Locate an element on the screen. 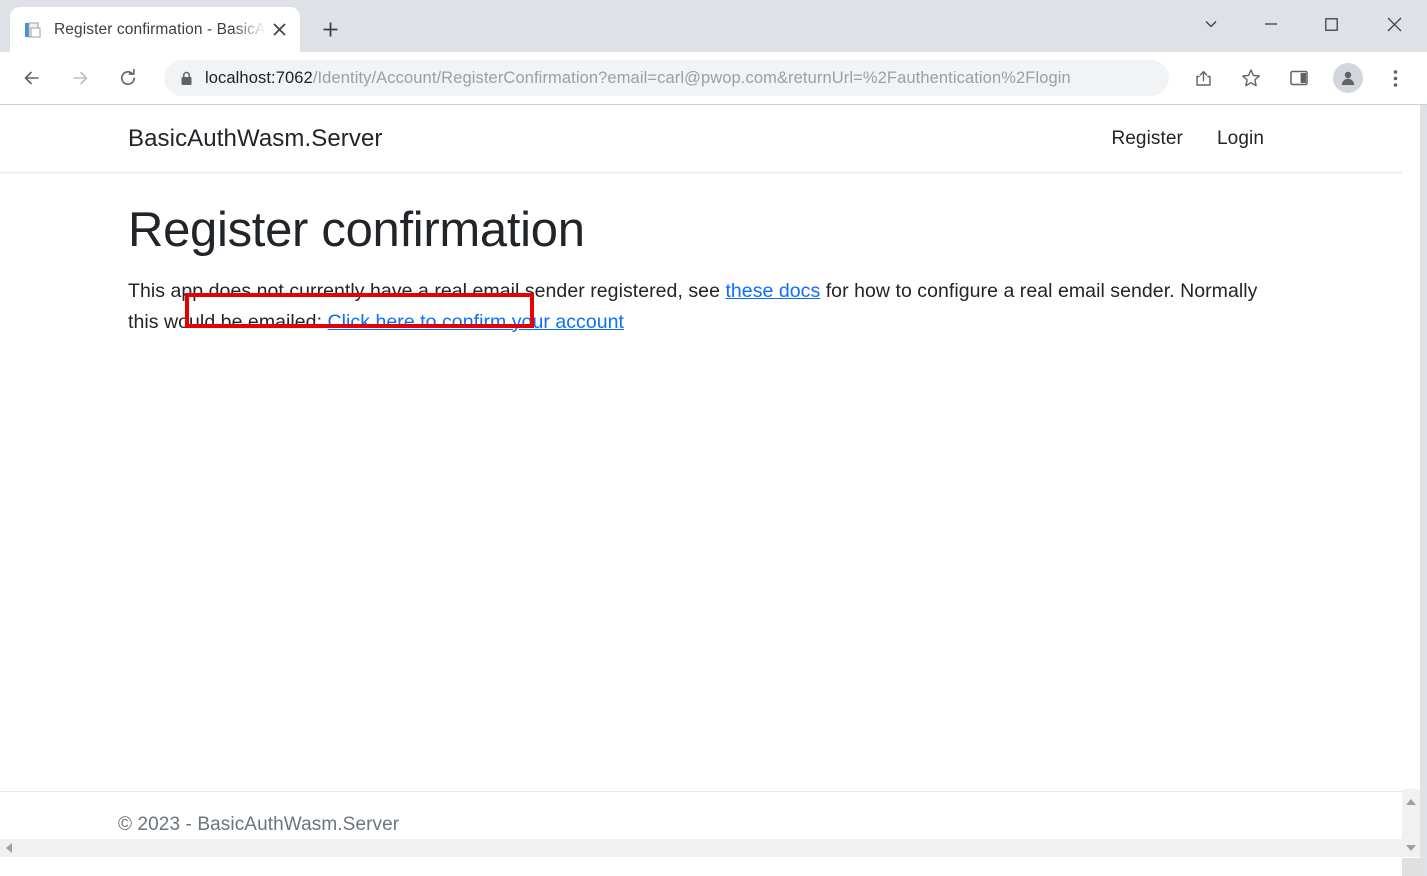 The height and width of the screenshot is (876, 1427). site-brand: BasicAuthWasm.Server is located at coordinates (255, 139).